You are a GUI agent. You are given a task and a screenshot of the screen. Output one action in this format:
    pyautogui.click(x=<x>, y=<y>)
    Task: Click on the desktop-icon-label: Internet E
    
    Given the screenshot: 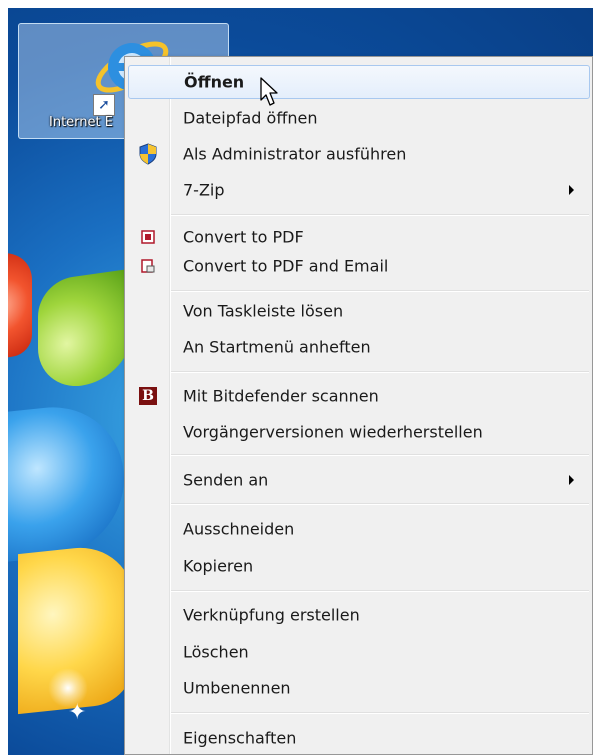 What is the action you would take?
    pyautogui.click(x=81, y=122)
    